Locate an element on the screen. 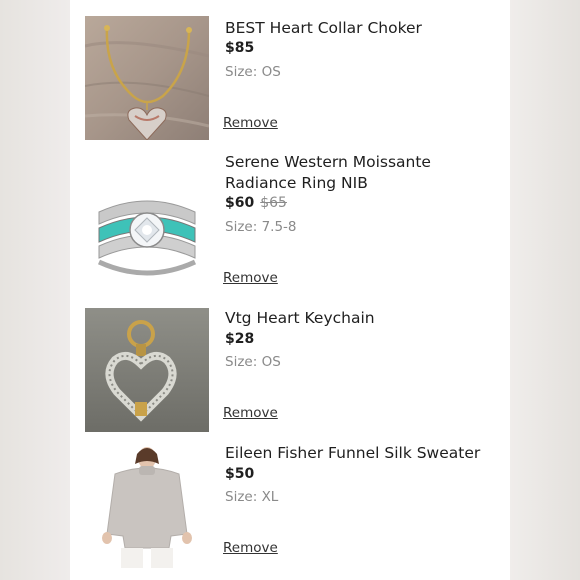 The image size is (580, 580). item-title: BEST Heart Collar Choker is located at coordinates (365, 28).